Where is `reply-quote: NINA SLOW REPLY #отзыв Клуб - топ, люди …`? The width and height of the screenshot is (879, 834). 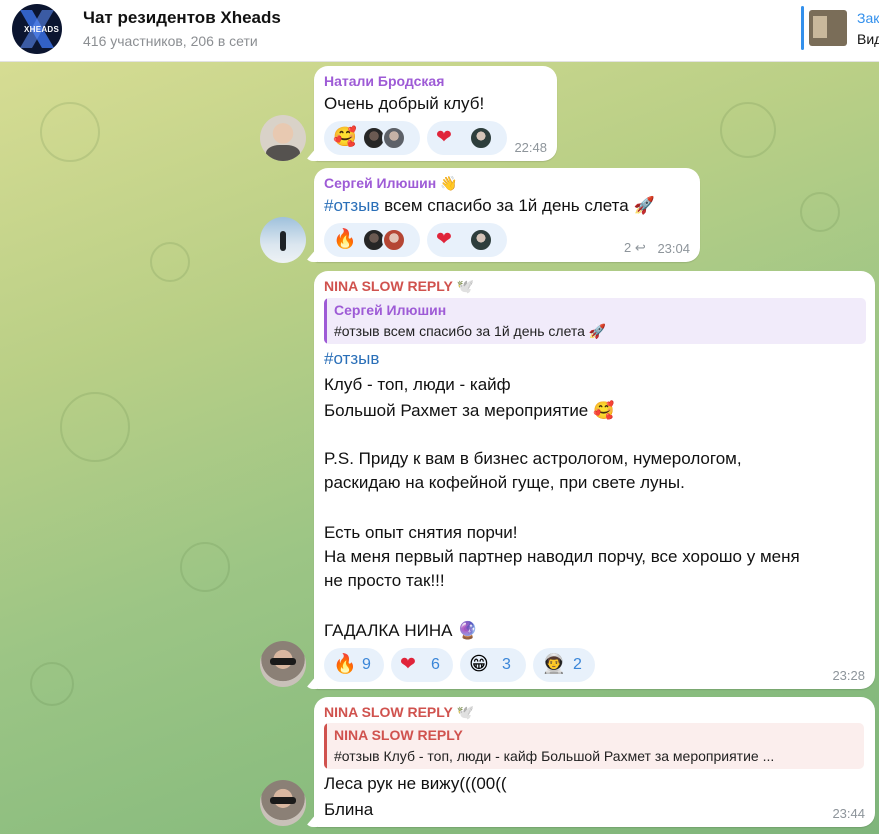
reply-quote: NINA SLOW REPLY #отзыв Клуб - топ, люди … is located at coordinates (594, 746).